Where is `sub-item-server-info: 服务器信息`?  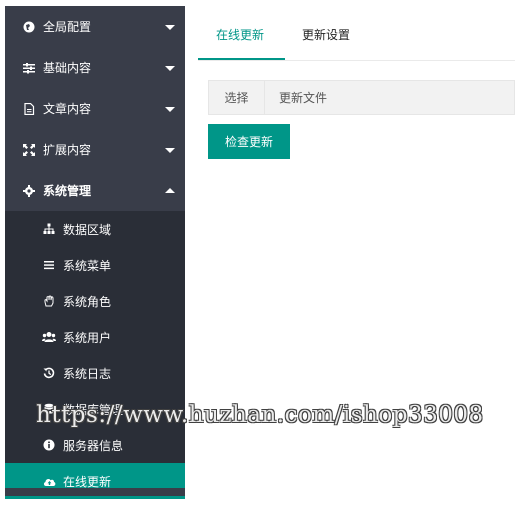
sub-item-server-info: 服务器信息 is located at coordinates (95, 445).